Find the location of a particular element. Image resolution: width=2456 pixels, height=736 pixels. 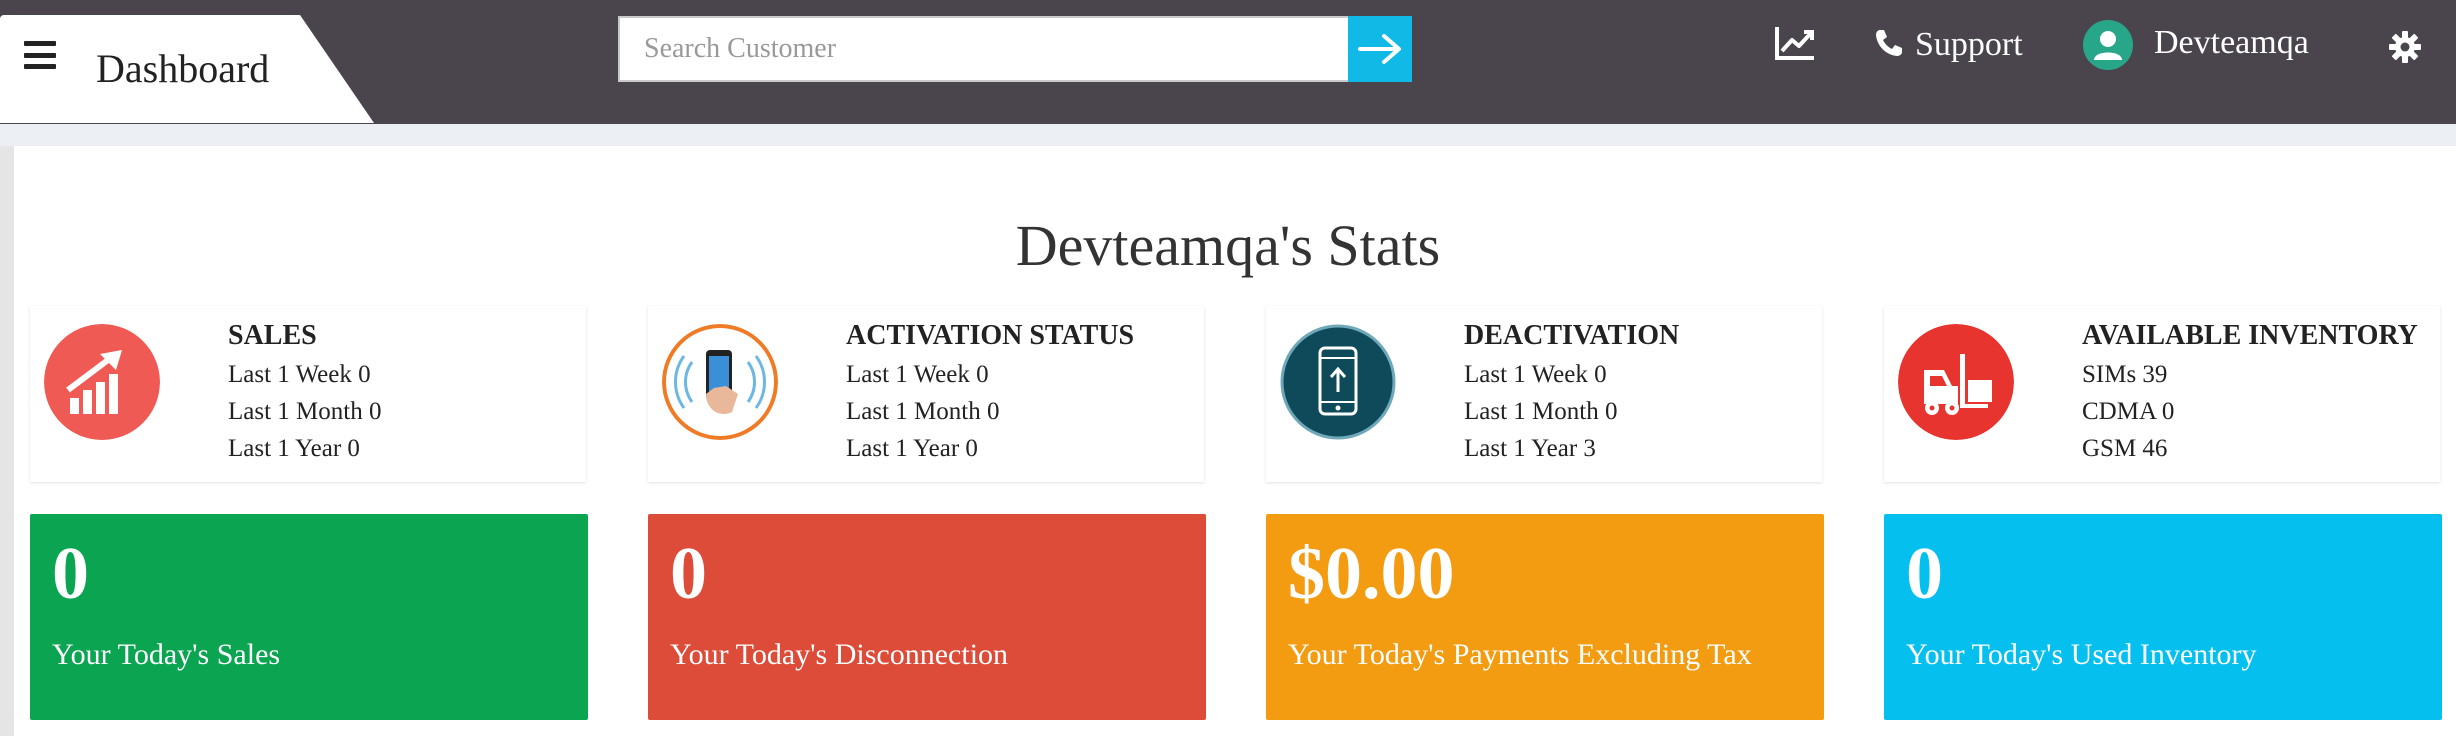

tile-label: Your Today's Payments Excluding Tax is located at coordinates (1520, 654).